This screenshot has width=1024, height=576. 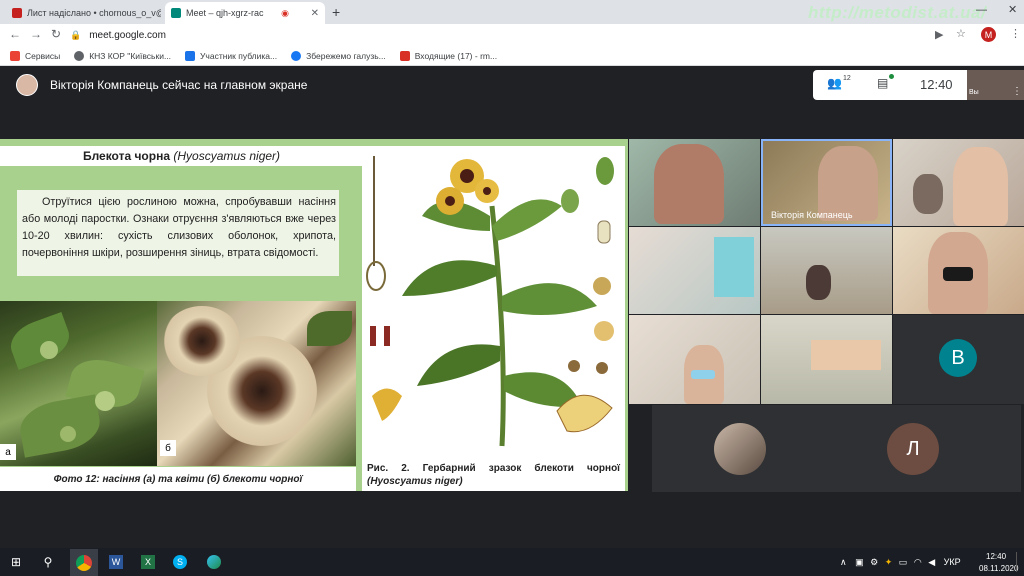 What do you see at coordinates (834, 83) in the screenshot?
I see `people-icon: 👥` at bounding box center [834, 83].